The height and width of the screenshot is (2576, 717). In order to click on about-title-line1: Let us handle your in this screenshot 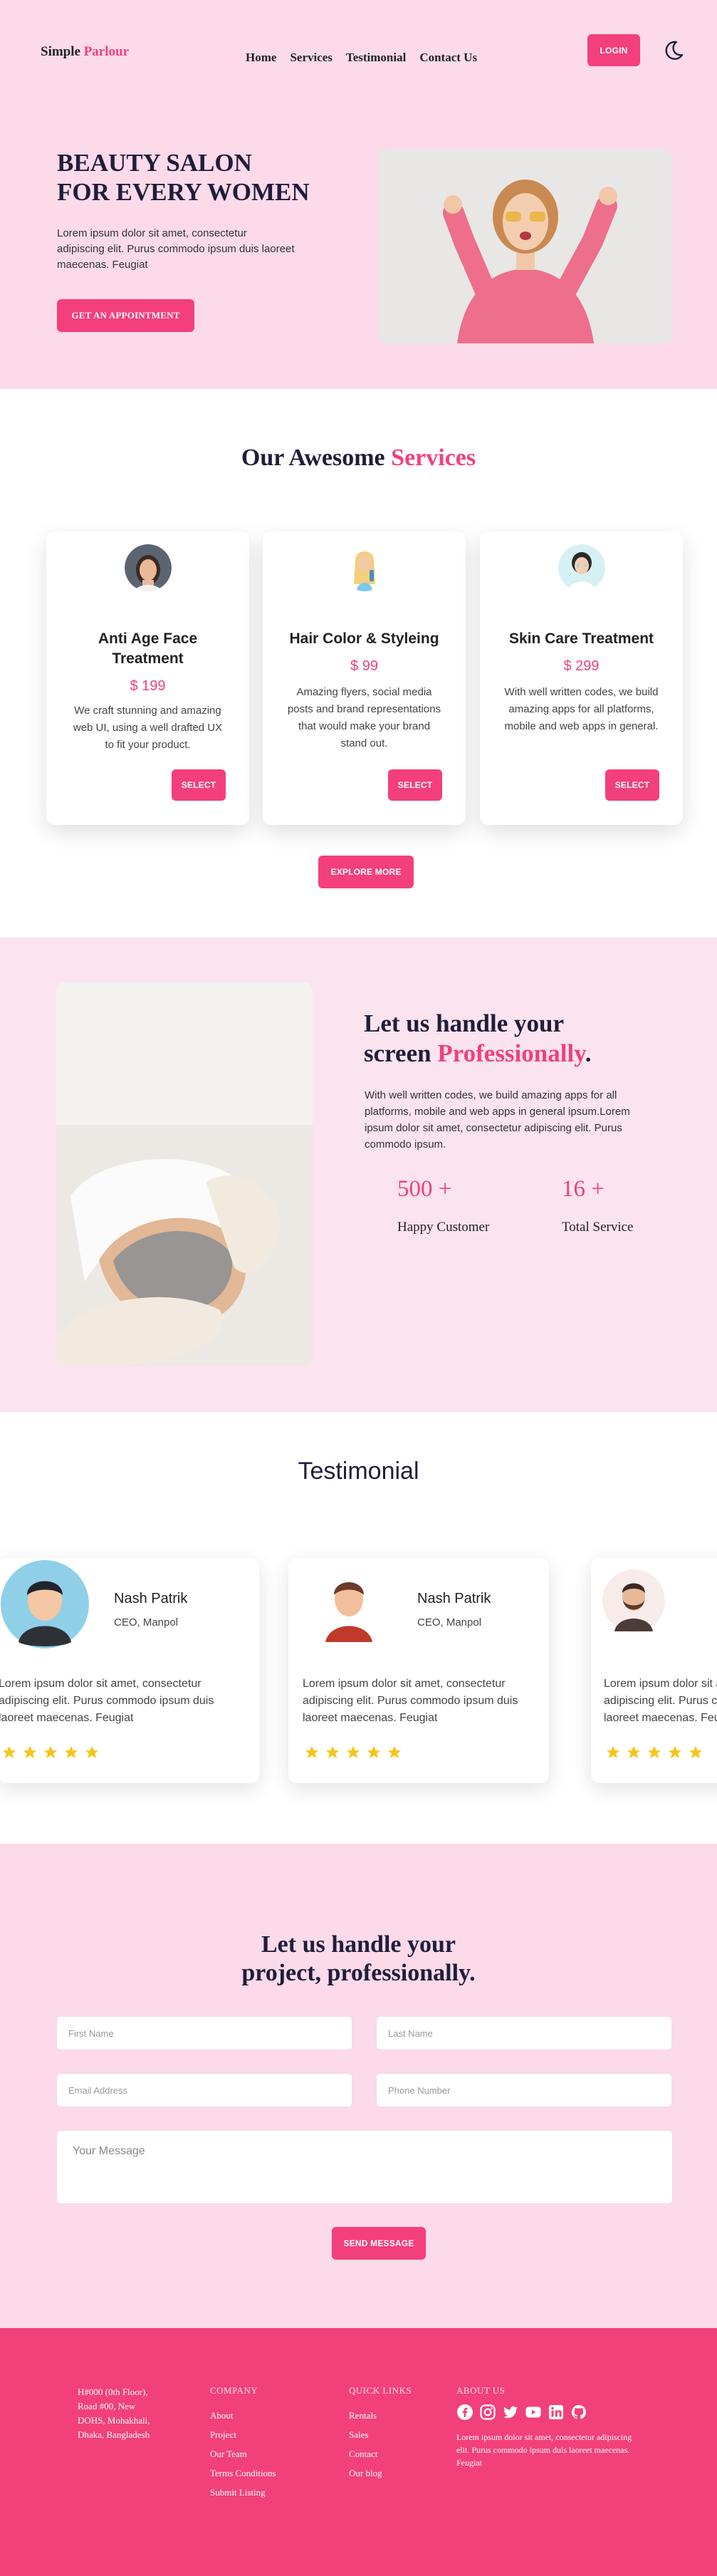, I will do `click(465, 1023)`.